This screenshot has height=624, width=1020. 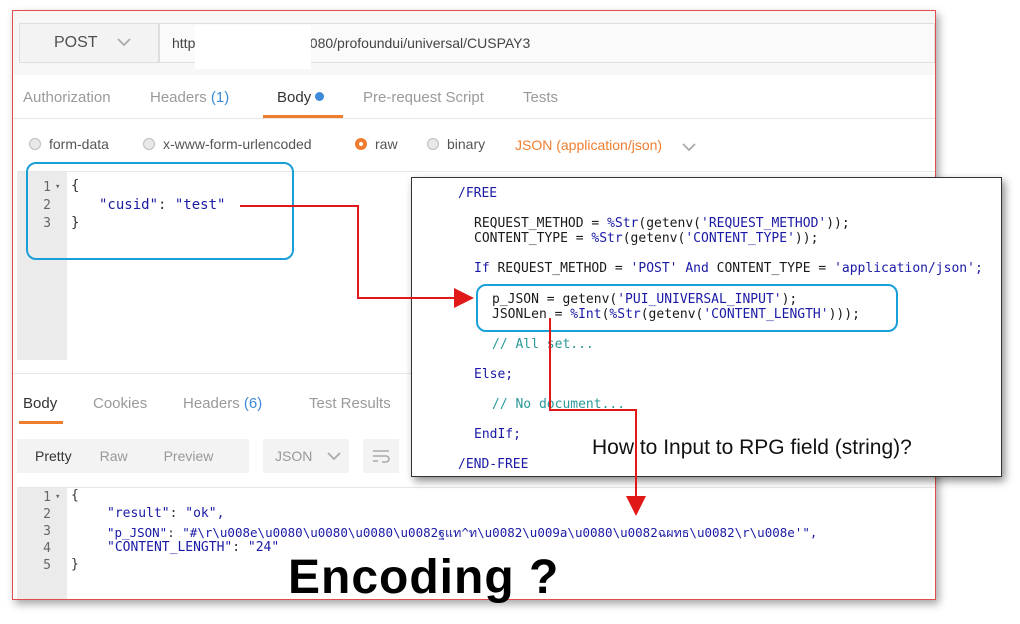 What do you see at coordinates (424, 577) in the screenshot?
I see `annotation-title: Encoding ?` at bounding box center [424, 577].